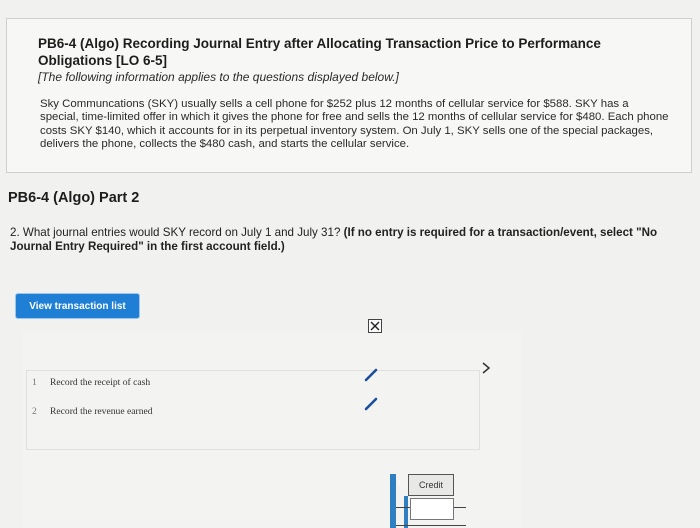 Image resolution: width=700 pixels, height=528 pixels. I want to click on view-transaction-list-button: View transaction list, so click(77, 306).